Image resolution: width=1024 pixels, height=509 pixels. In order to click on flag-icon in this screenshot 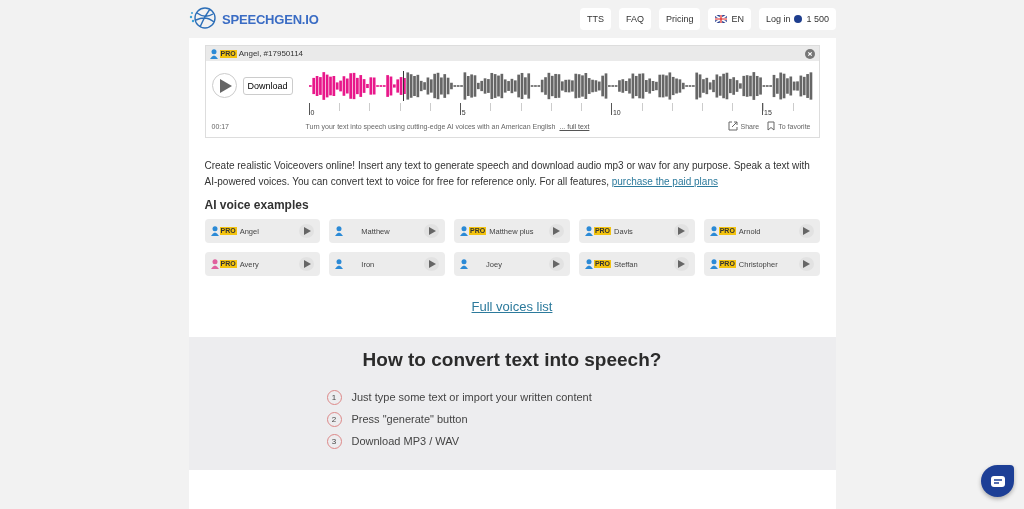, I will do `click(721, 19)`.